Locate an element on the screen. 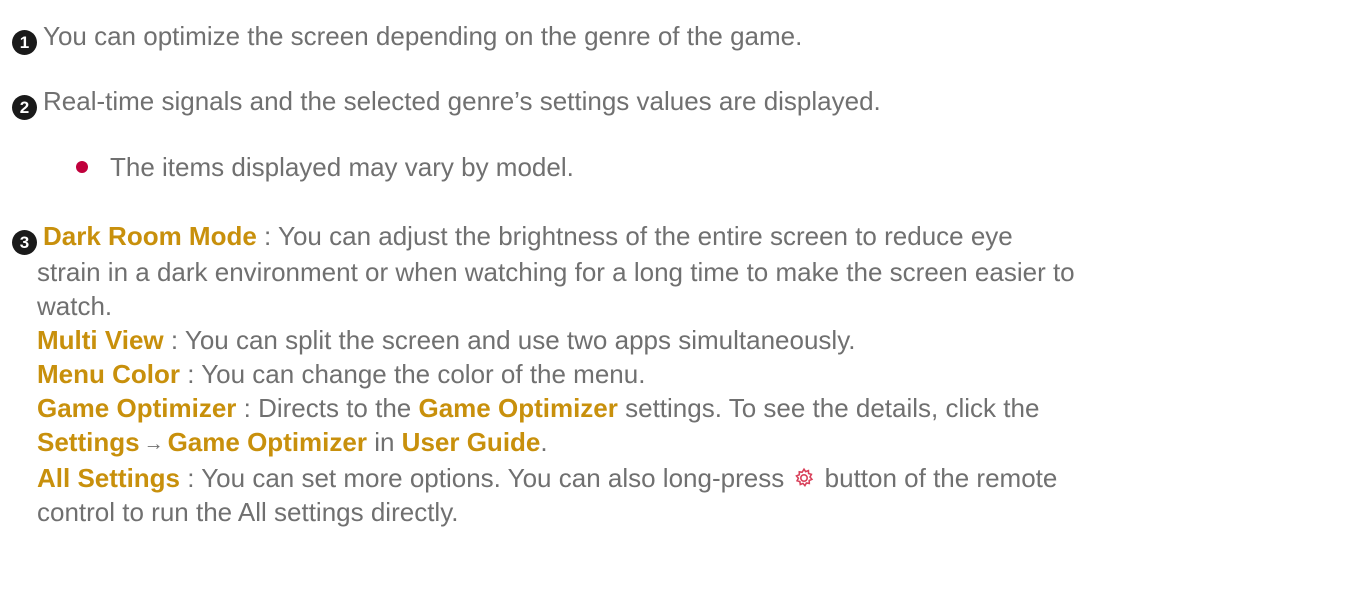 This screenshot has height=590, width=1364. menu-color-term: Menu Color is located at coordinates (108, 374).